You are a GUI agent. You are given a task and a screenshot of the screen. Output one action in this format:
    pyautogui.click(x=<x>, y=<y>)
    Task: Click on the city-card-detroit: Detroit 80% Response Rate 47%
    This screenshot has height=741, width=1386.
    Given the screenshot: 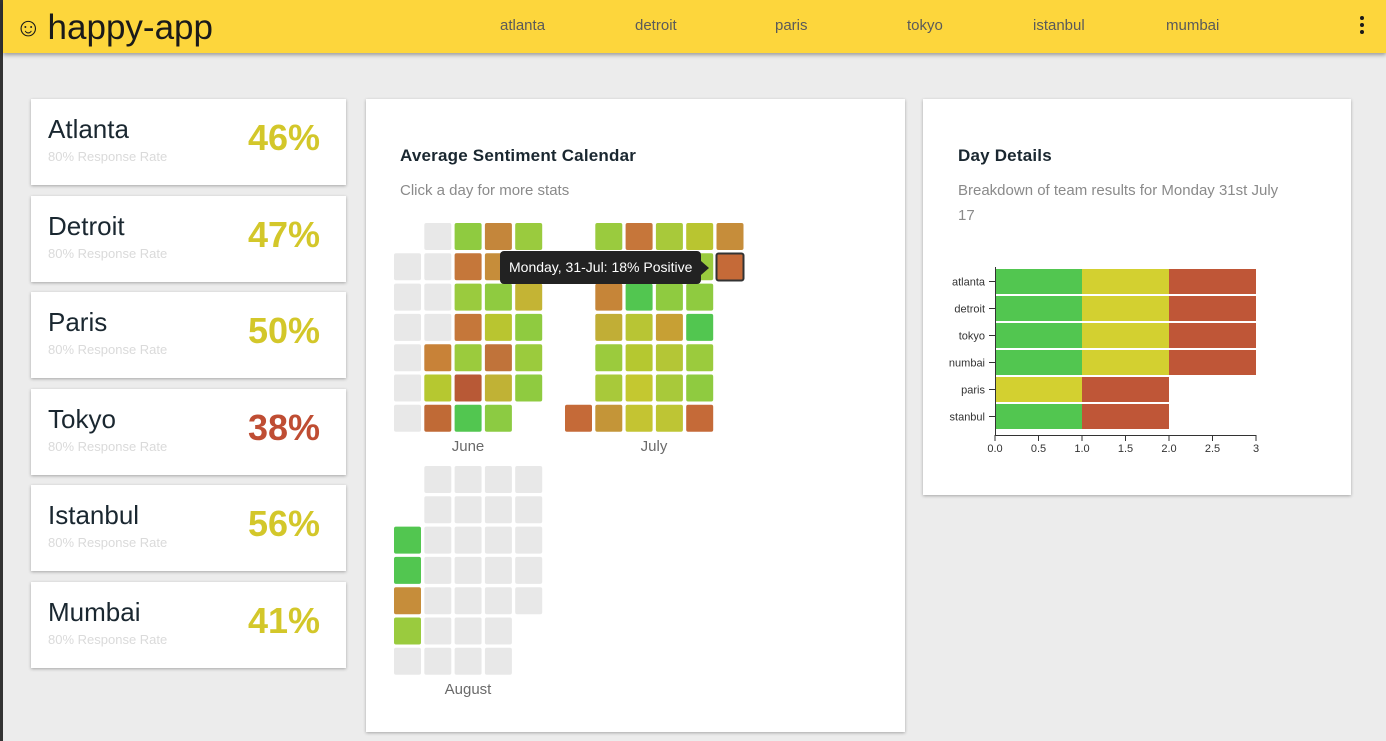 What is the action you would take?
    pyautogui.click(x=188, y=239)
    